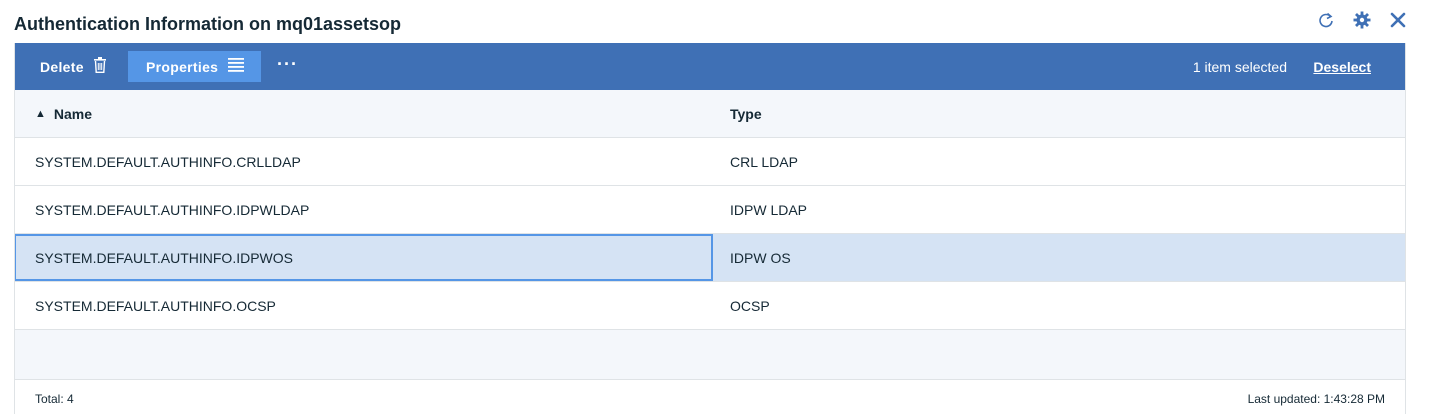 The height and width of the screenshot is (414, 1431). Describe the element at coordinates (710, 258) in the screenshot. I see `table-row-selected: SYSTEM.DEFAULT.AUTHINFO.IDPWOS IDPW OS` at that location.